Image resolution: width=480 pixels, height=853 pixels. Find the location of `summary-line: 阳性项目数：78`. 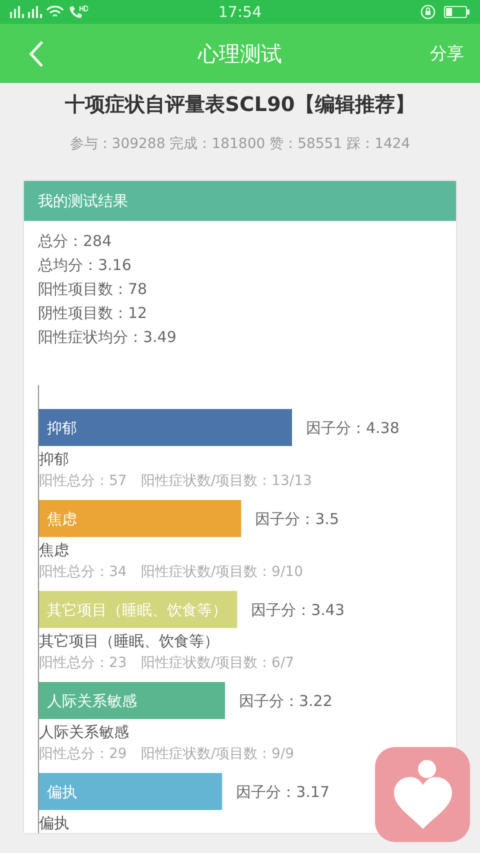

summary-line: 阳性项目数：78 is located at coordinates (93, 289).